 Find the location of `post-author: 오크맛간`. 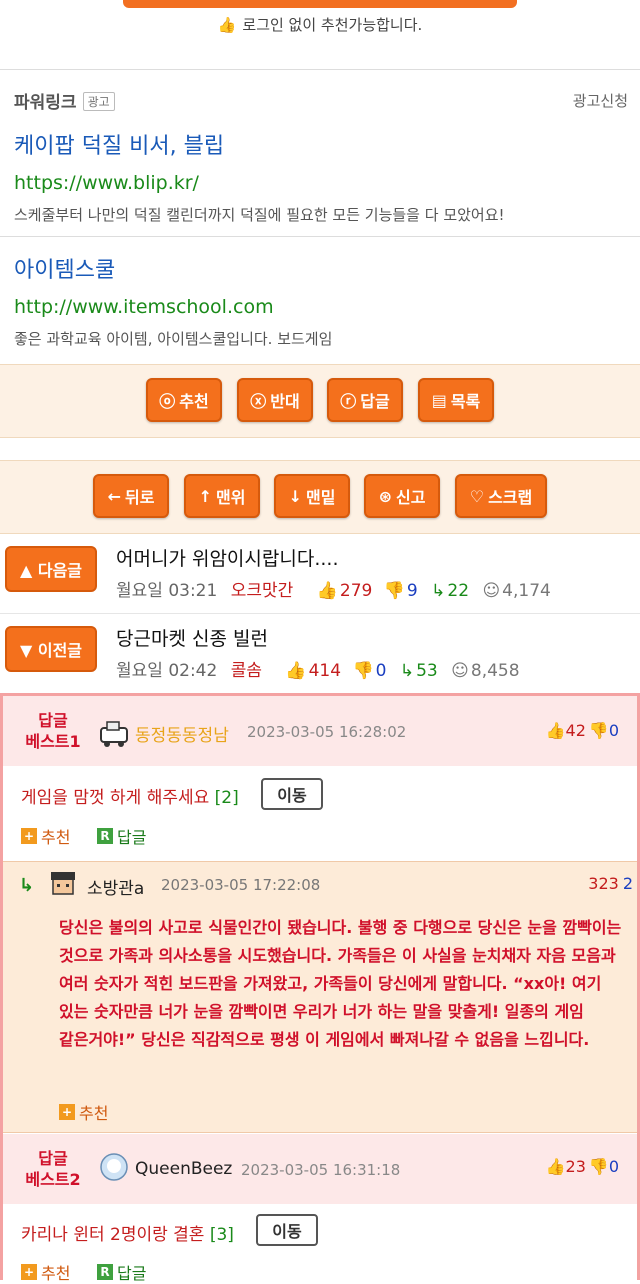

post-author: 오크맛간 is located at coordinates (262, 591).